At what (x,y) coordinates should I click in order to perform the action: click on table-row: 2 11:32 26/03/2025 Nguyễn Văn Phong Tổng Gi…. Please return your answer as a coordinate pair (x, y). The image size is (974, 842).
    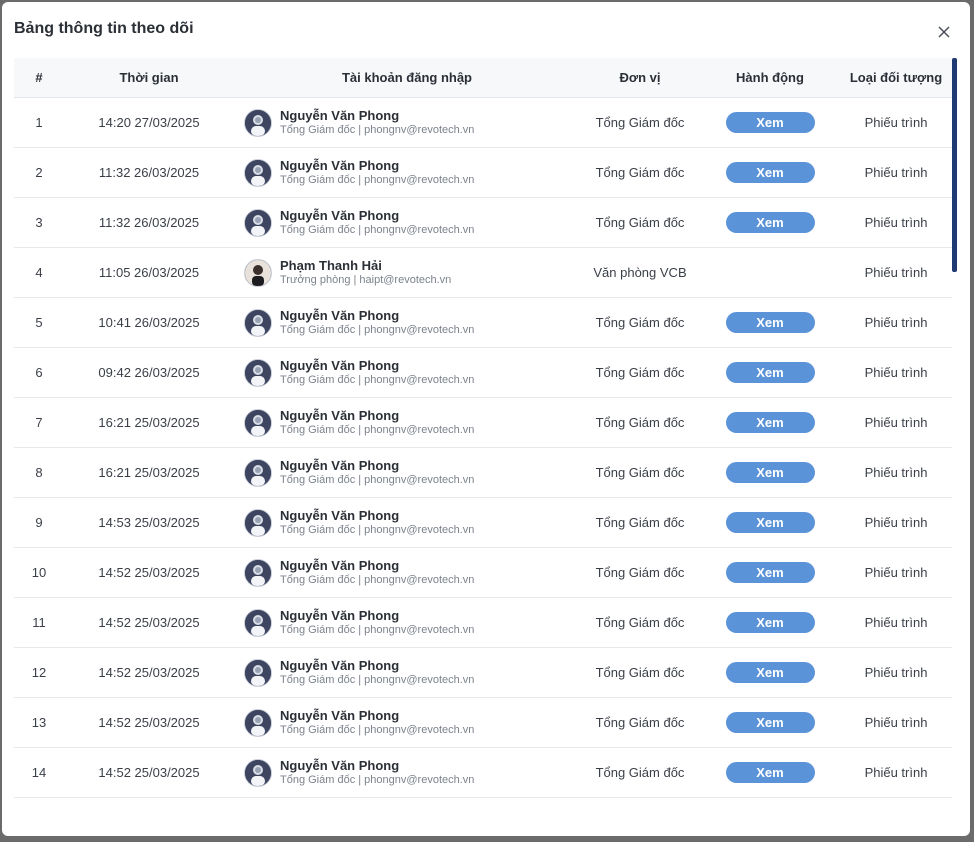
    Looking at the image, I should click on (483, 173).